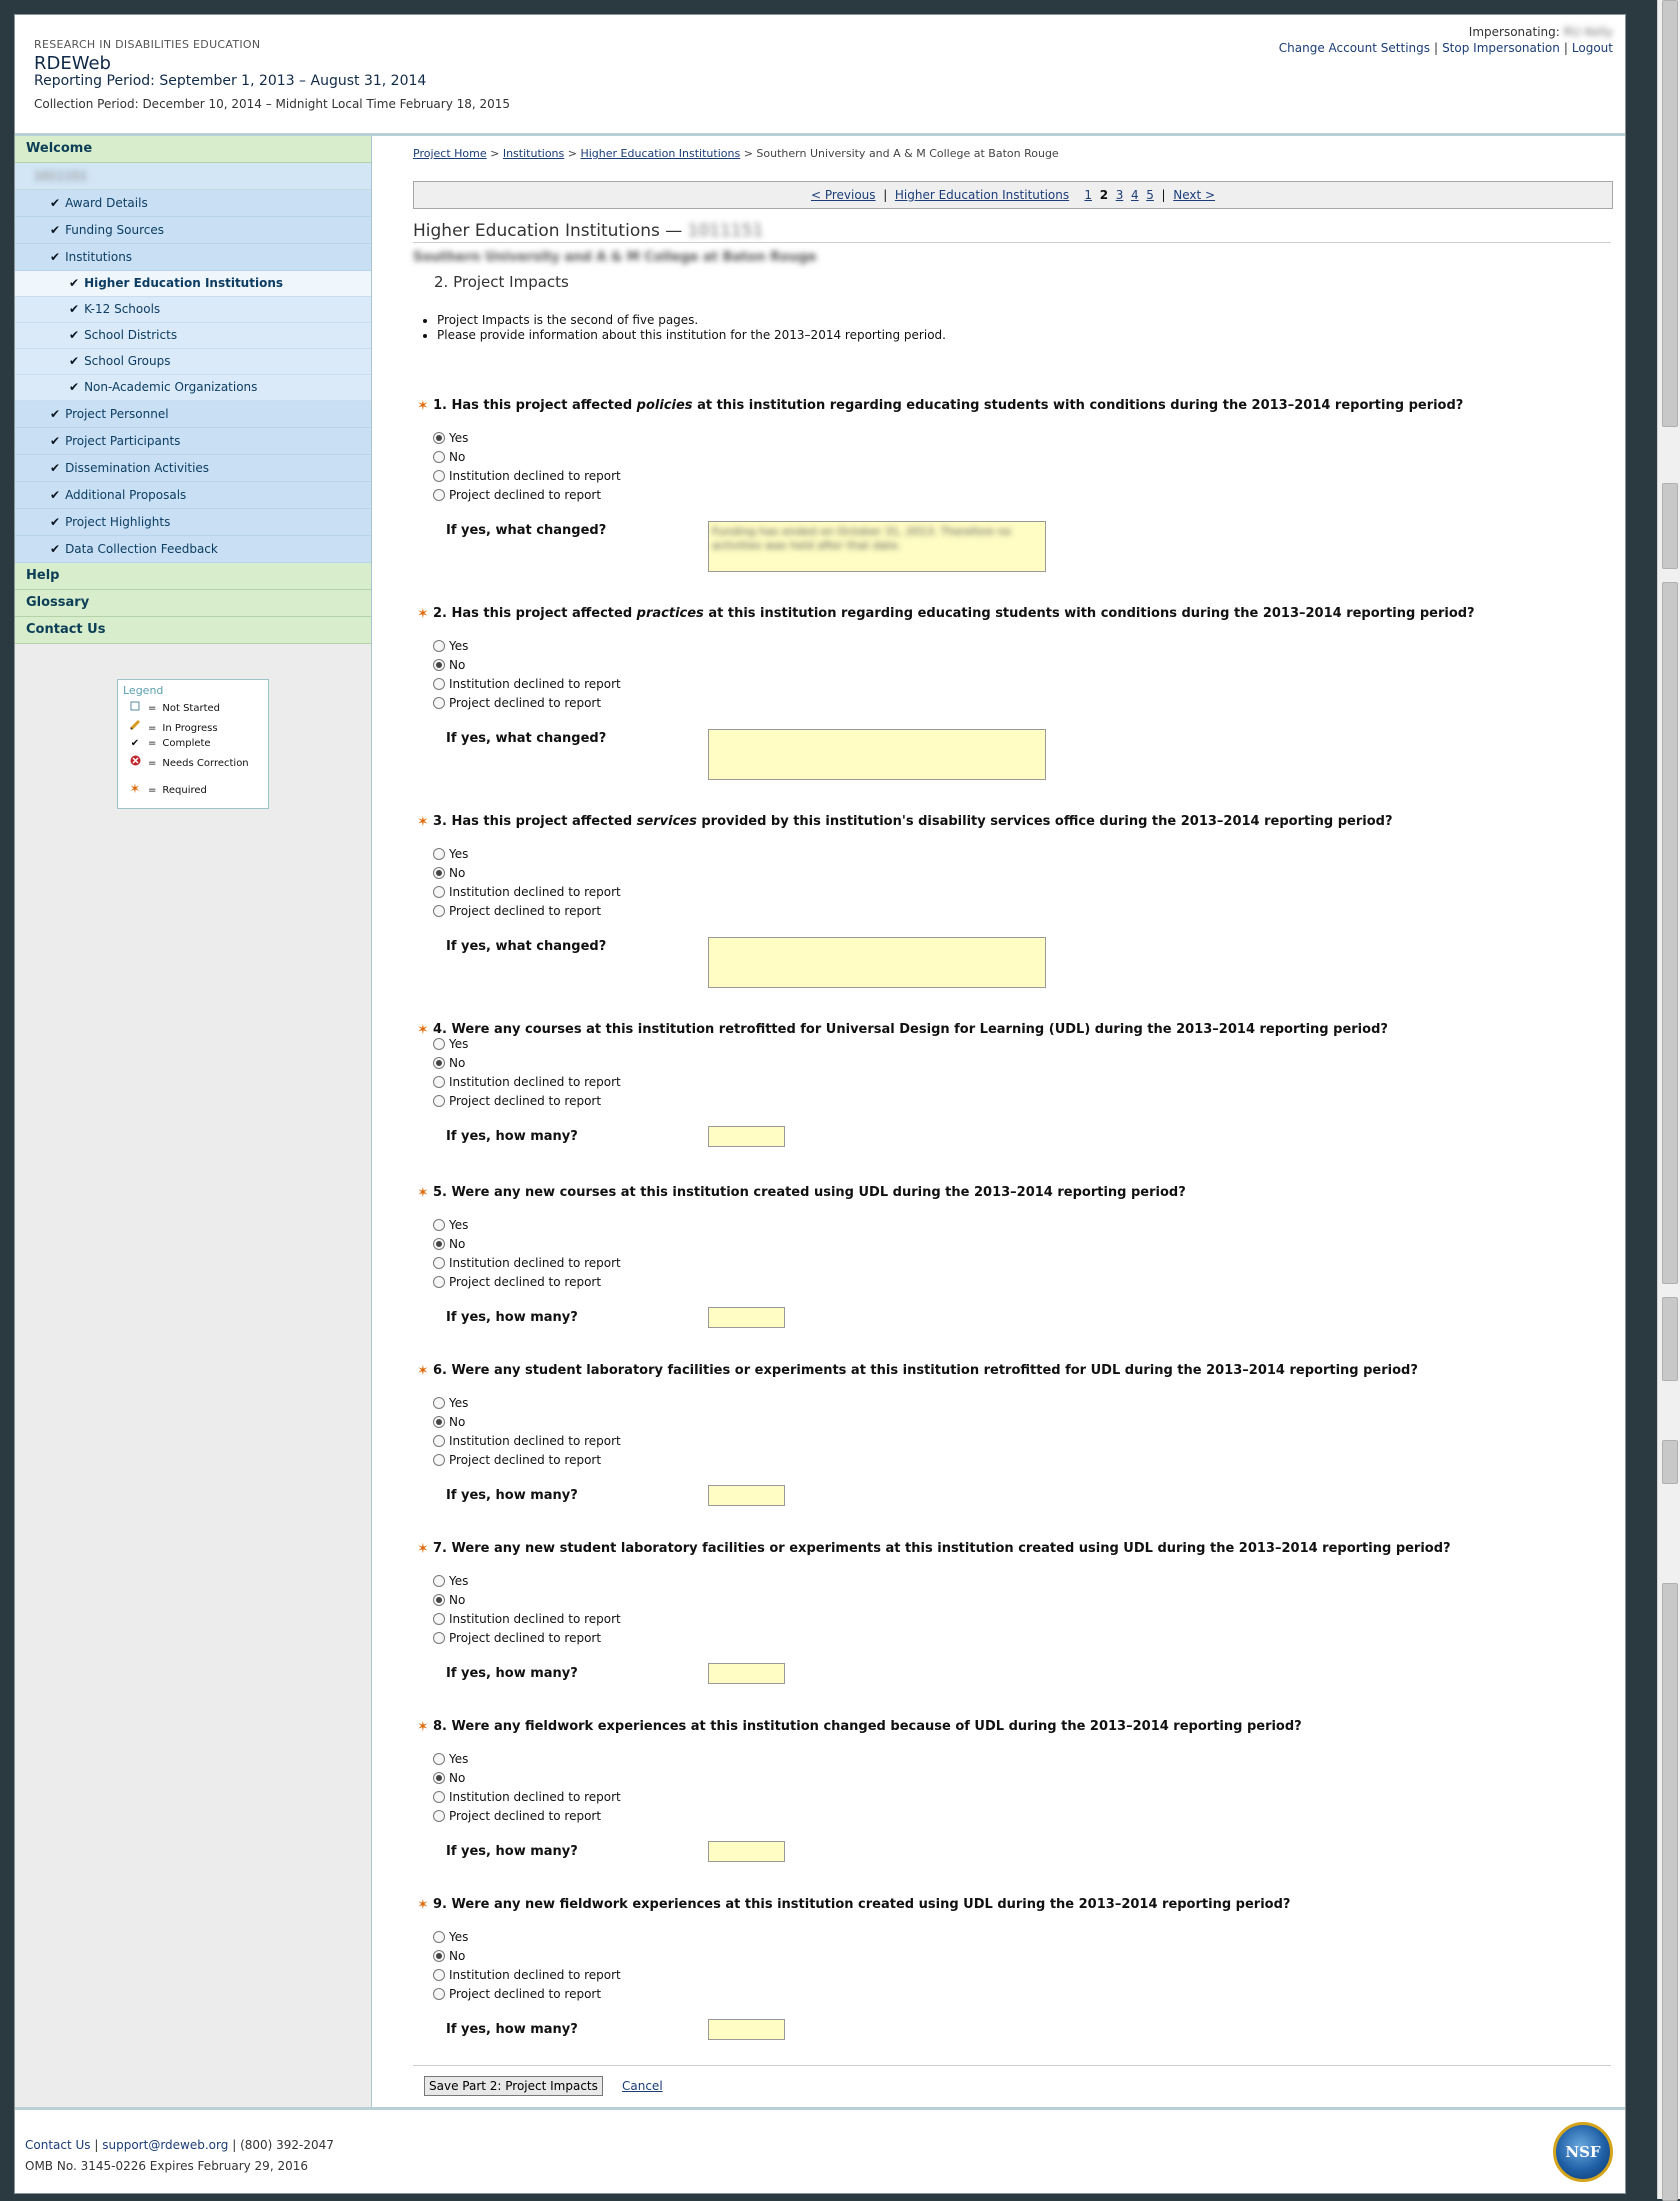 Image resolution: width=1680 pixels, height=2201 pixels. Describe the element at coordinates (193, 310) in the screenshot. I see `sidebar-item-k12-schools: ✔ K-12 Schools` at that location.